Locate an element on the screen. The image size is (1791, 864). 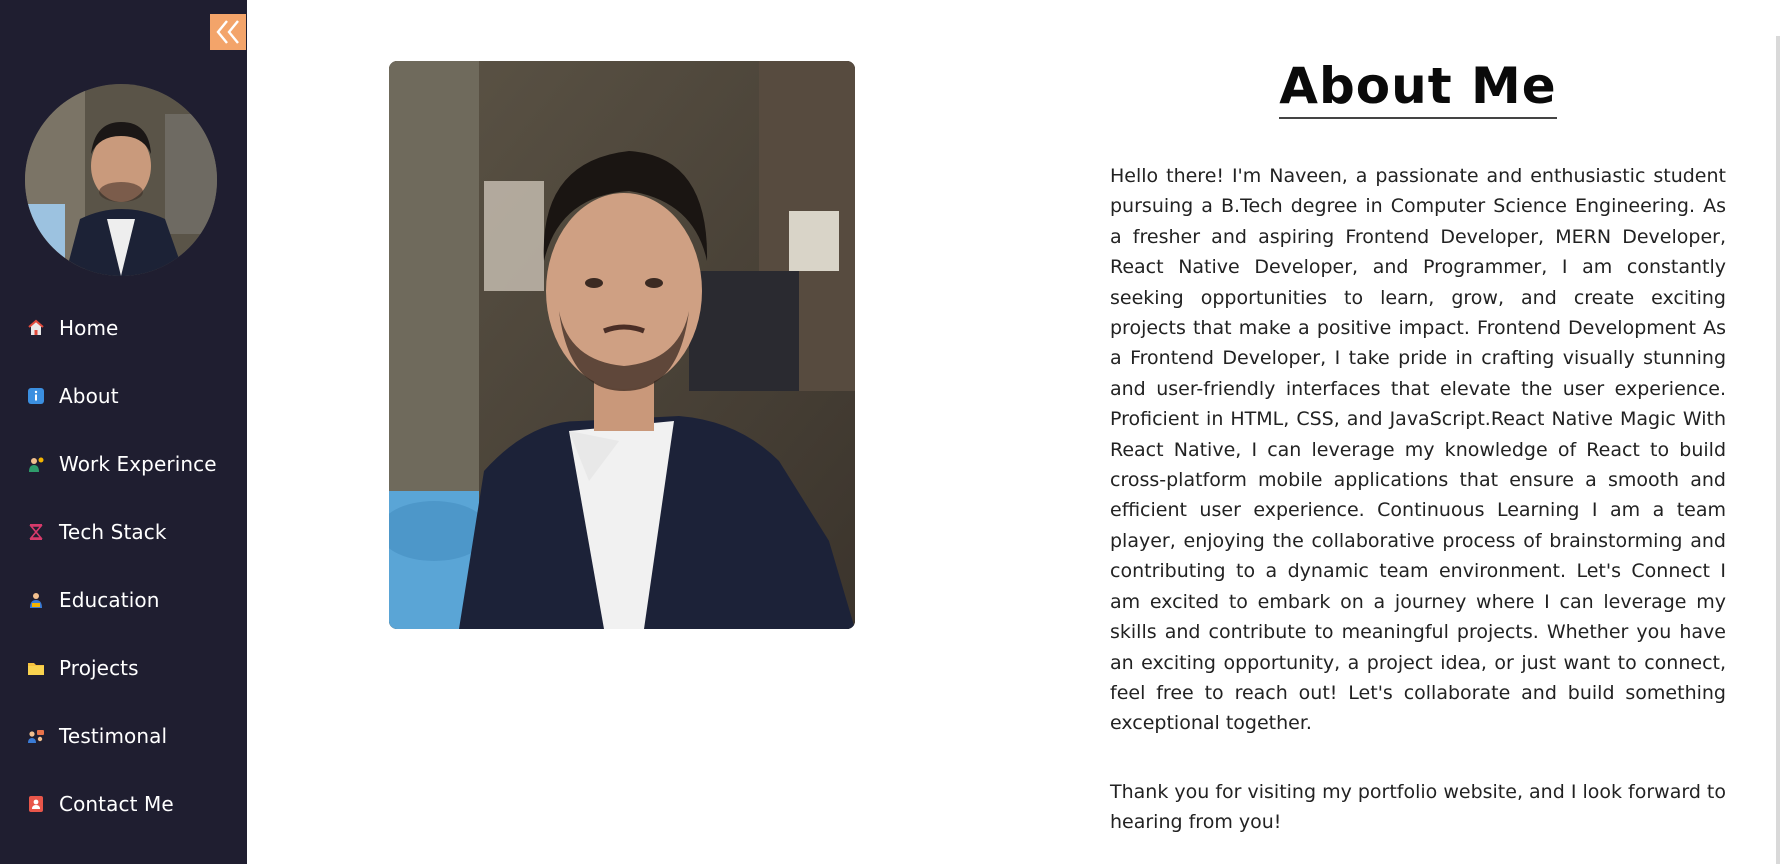
sidebar-item-contact-me: Contact Me is located at coordinates (123, 804).